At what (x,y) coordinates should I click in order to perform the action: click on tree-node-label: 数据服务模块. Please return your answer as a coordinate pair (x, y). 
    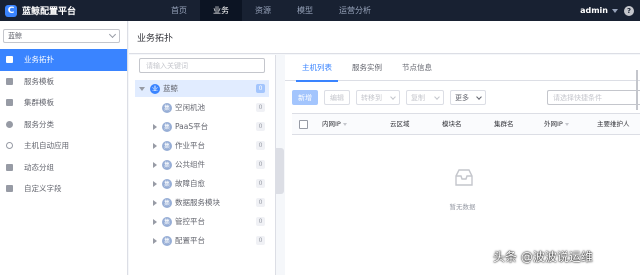
    Looking at the image, I should click on (197, 202).